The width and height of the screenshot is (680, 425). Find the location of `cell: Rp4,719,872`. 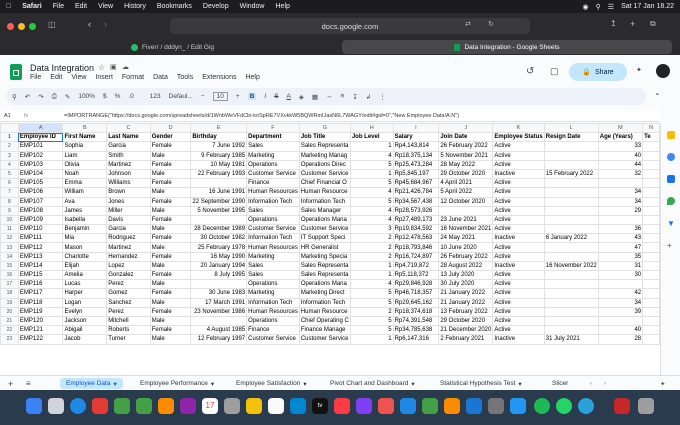

cell: Rp4,719,872 is located at coordinates (416, 266).